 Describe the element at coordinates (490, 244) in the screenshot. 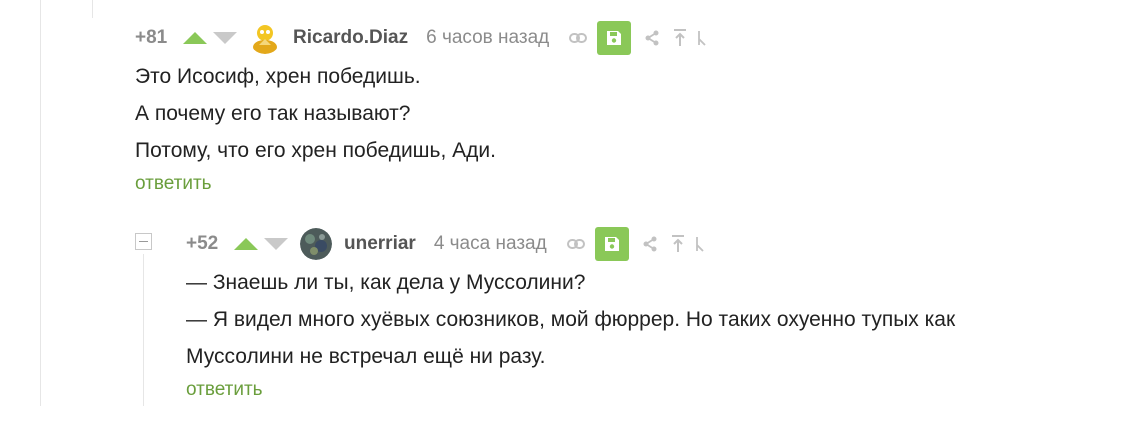

I see `comment-time: 4 часа назад` at that location.